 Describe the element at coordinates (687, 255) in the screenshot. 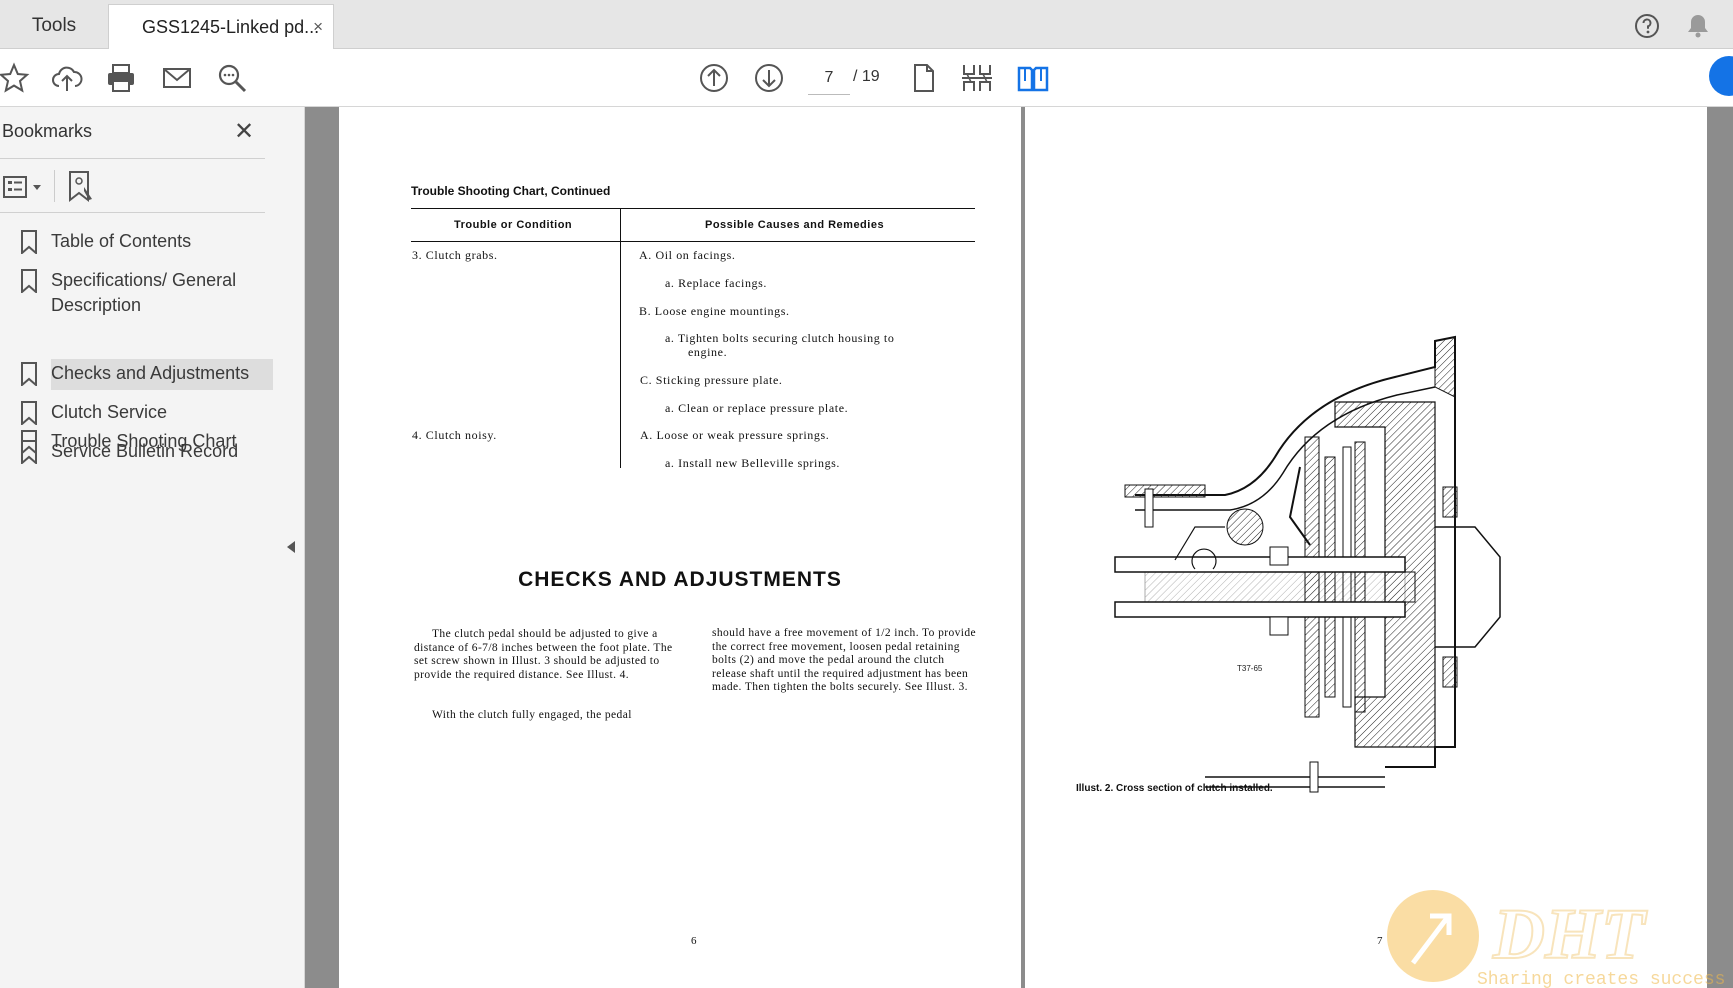

I see `remedy-cell: A. Oil on facings.` at that location.